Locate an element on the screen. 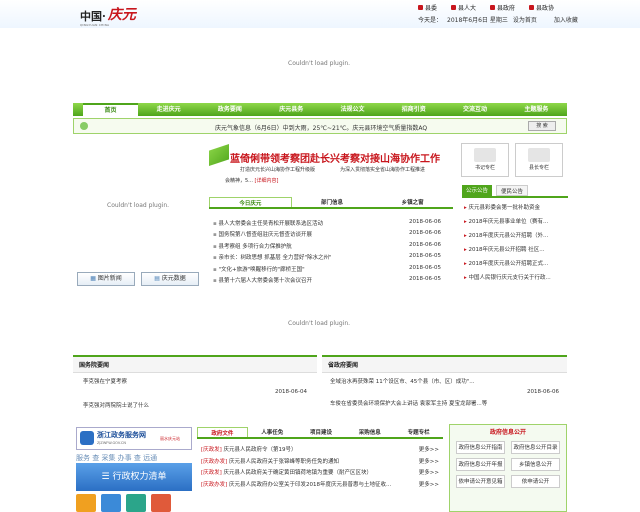 This screenshot has height=512, width=640. top-links: 县委 县人大 县政府 县政协 is located at coordinates (486, 7).